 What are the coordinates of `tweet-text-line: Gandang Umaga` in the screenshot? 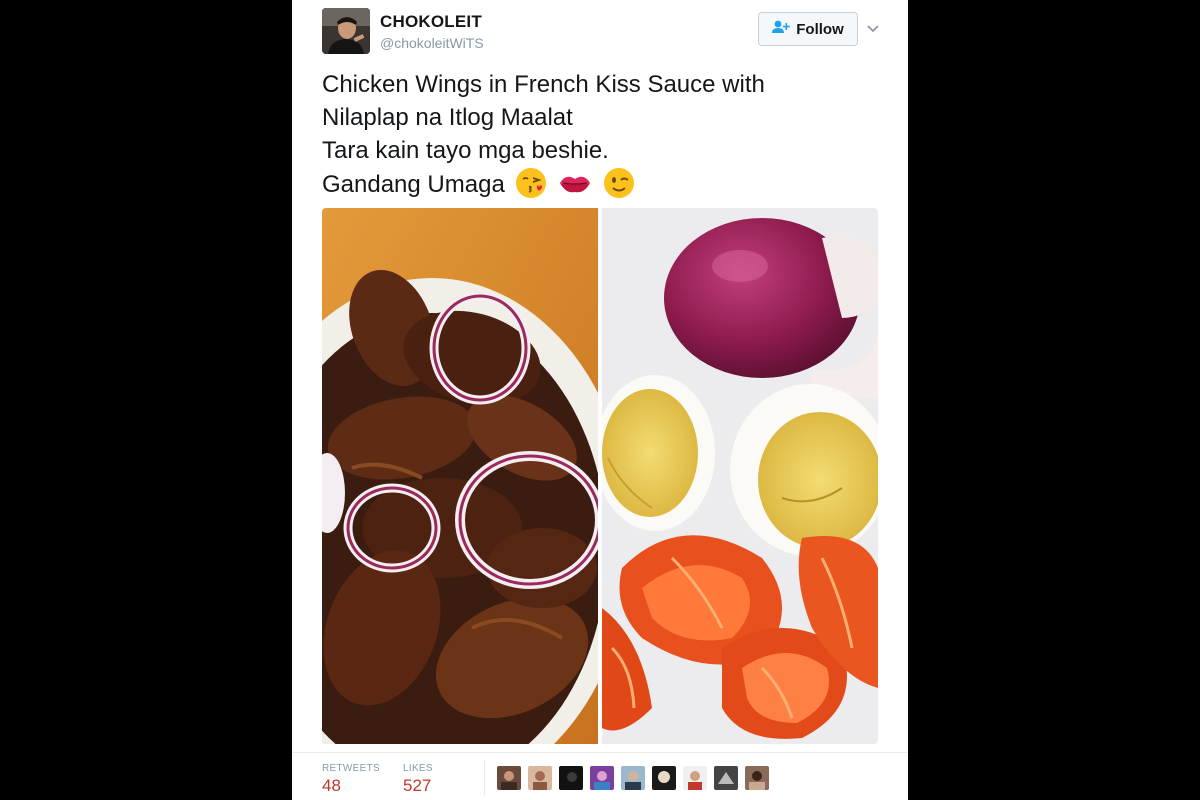 It's located at (413, 184).